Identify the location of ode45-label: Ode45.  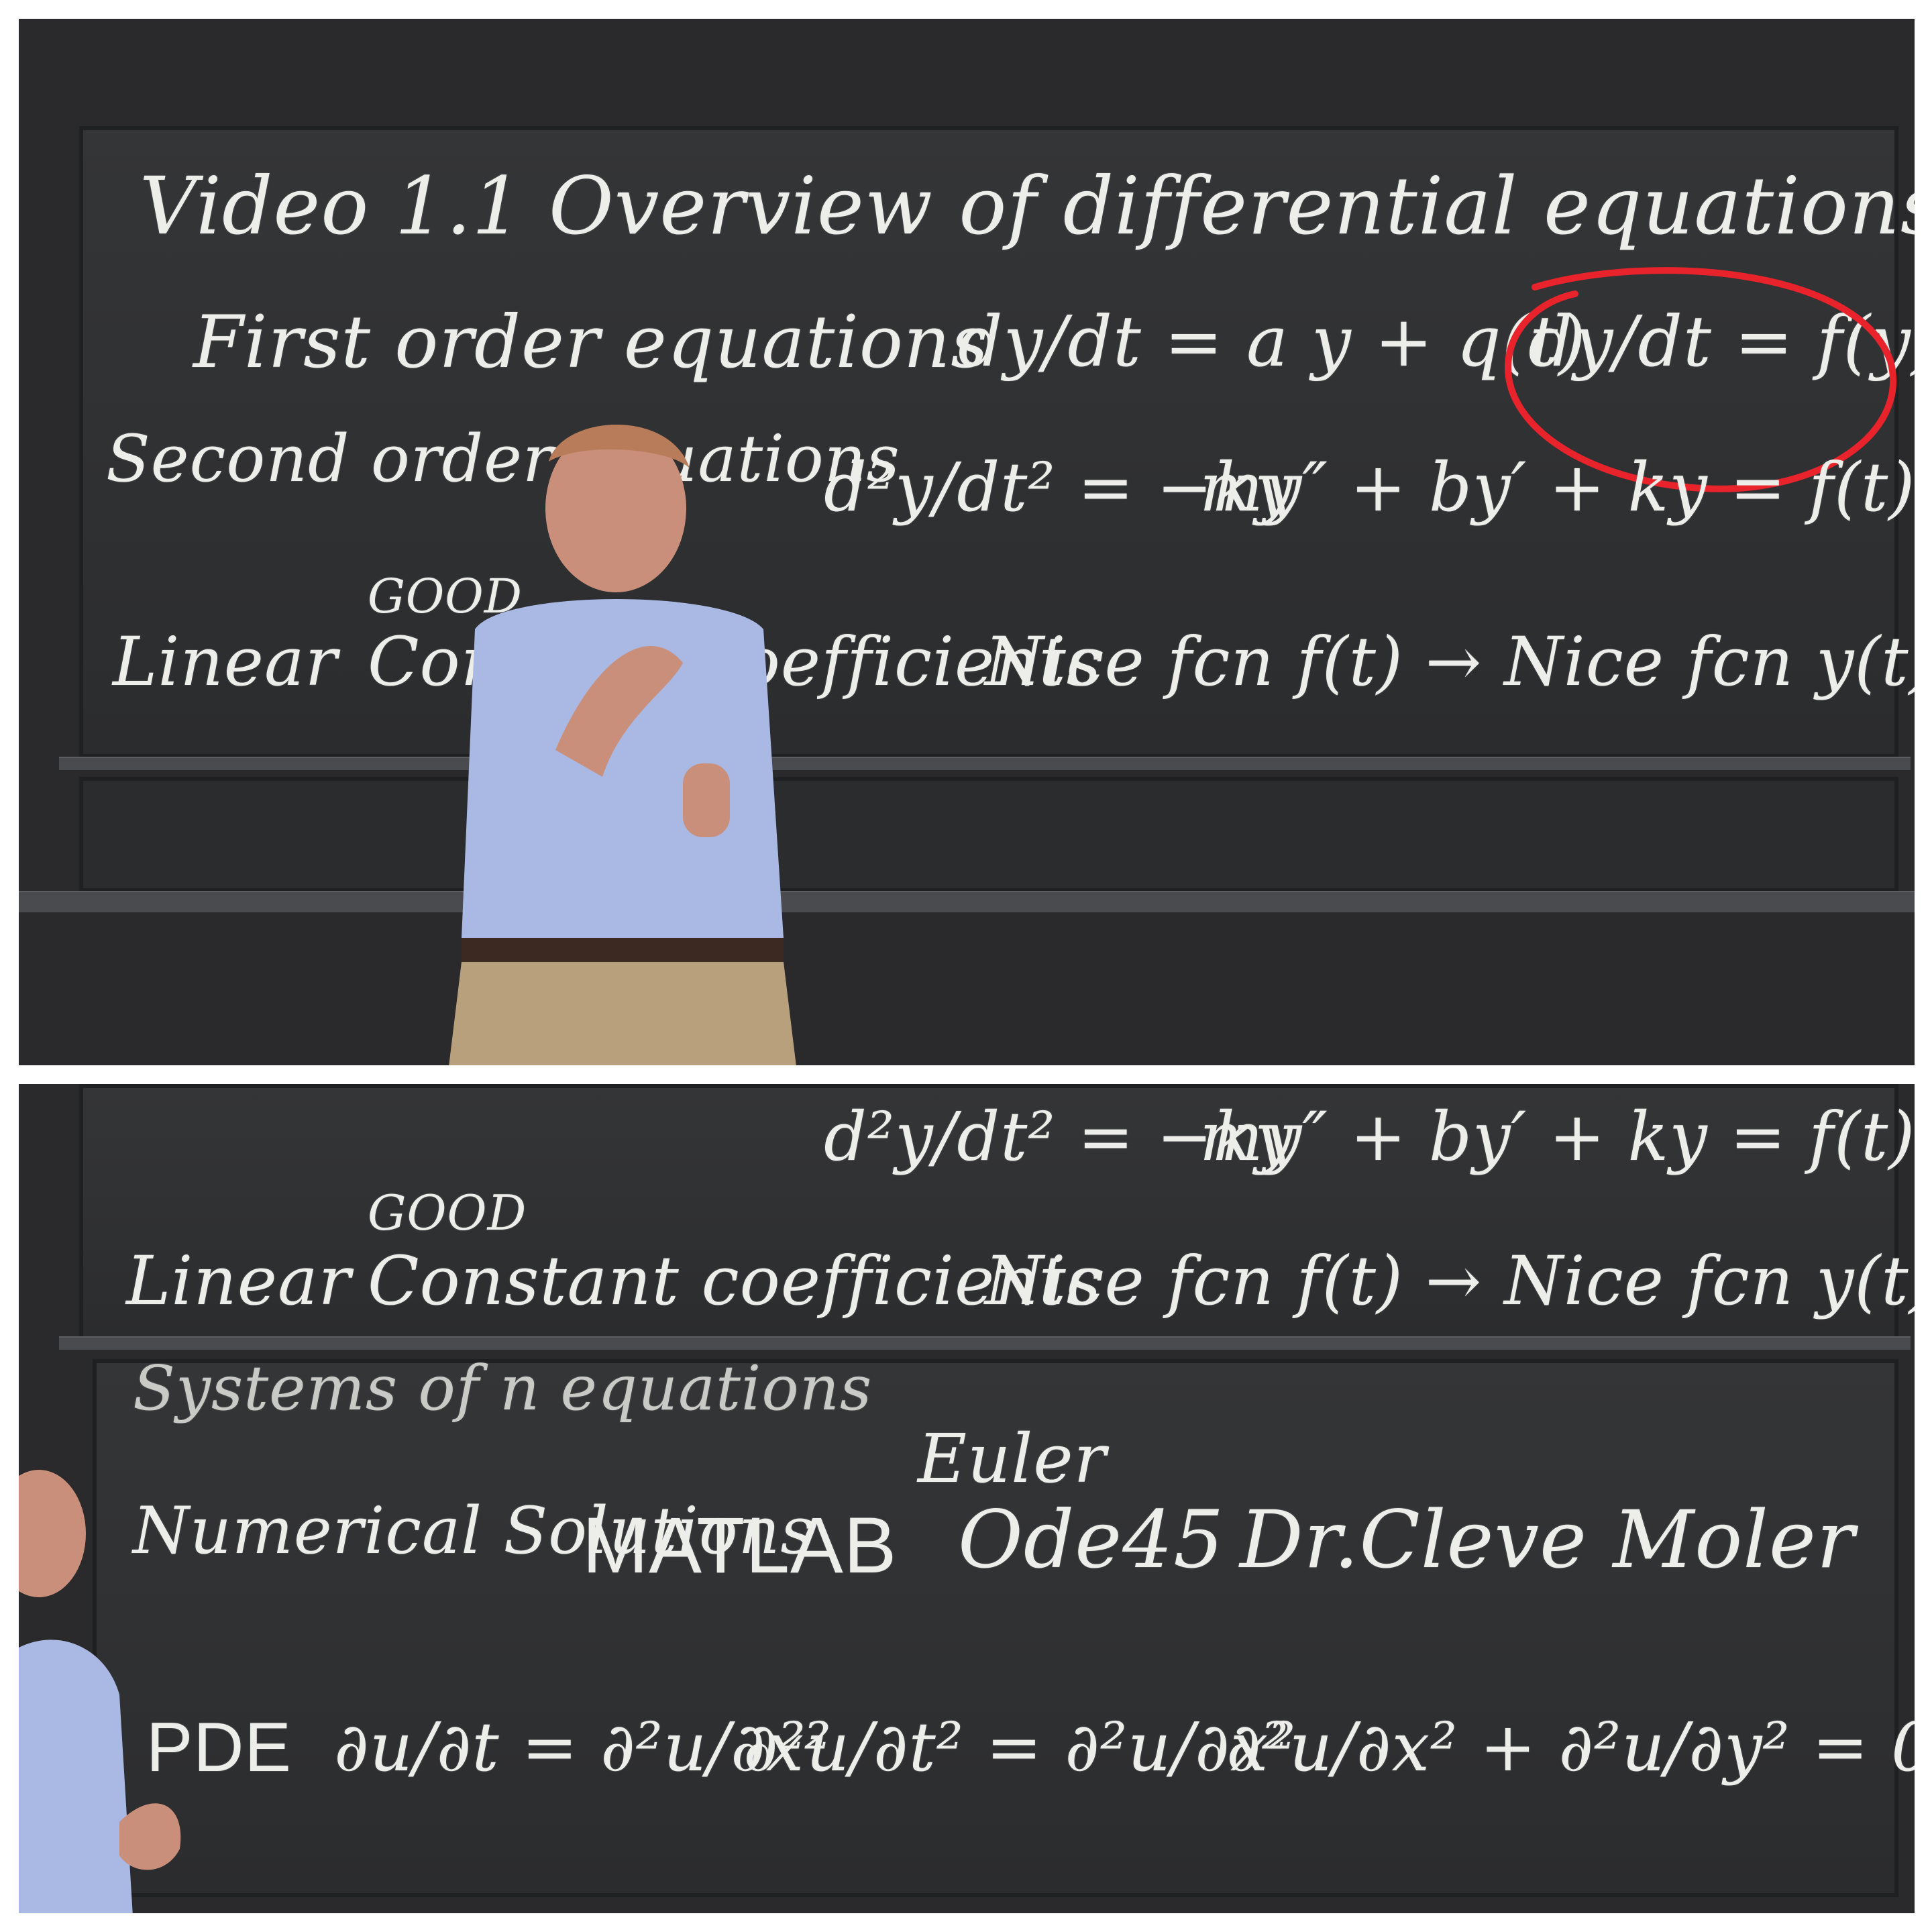
(1091, 1539).